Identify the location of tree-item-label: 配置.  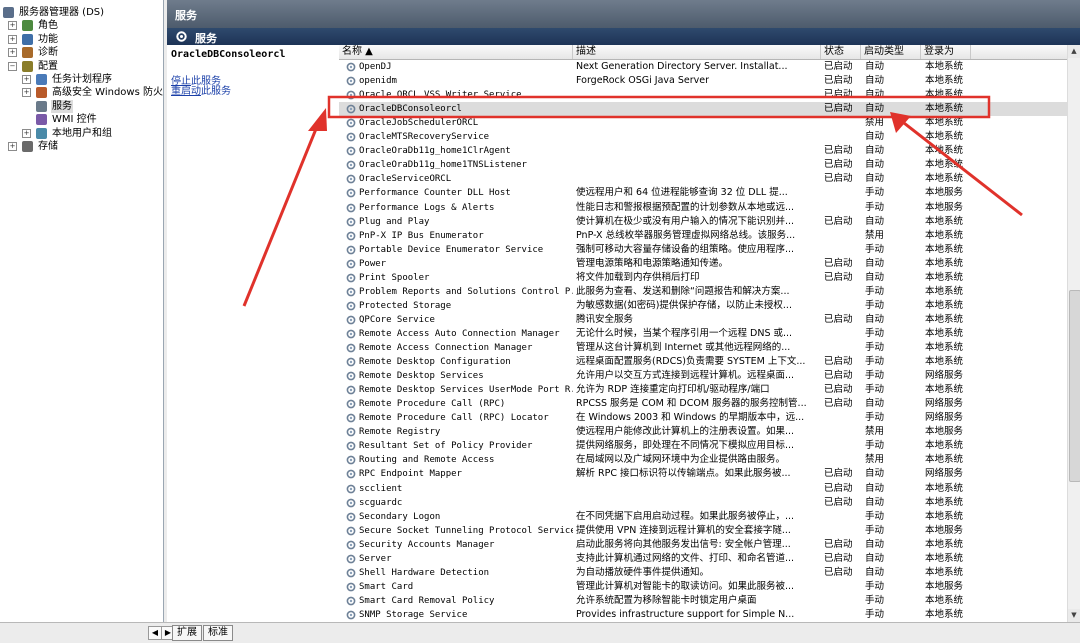
(48, 66).